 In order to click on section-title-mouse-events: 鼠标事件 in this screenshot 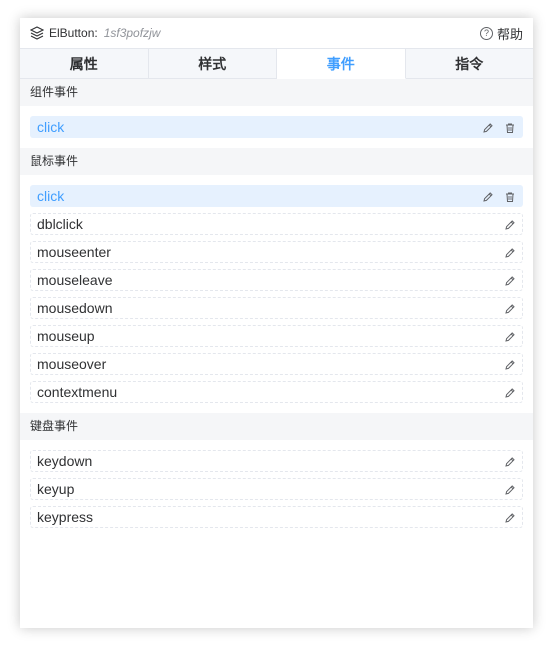, I will do `click(276, 161)`.